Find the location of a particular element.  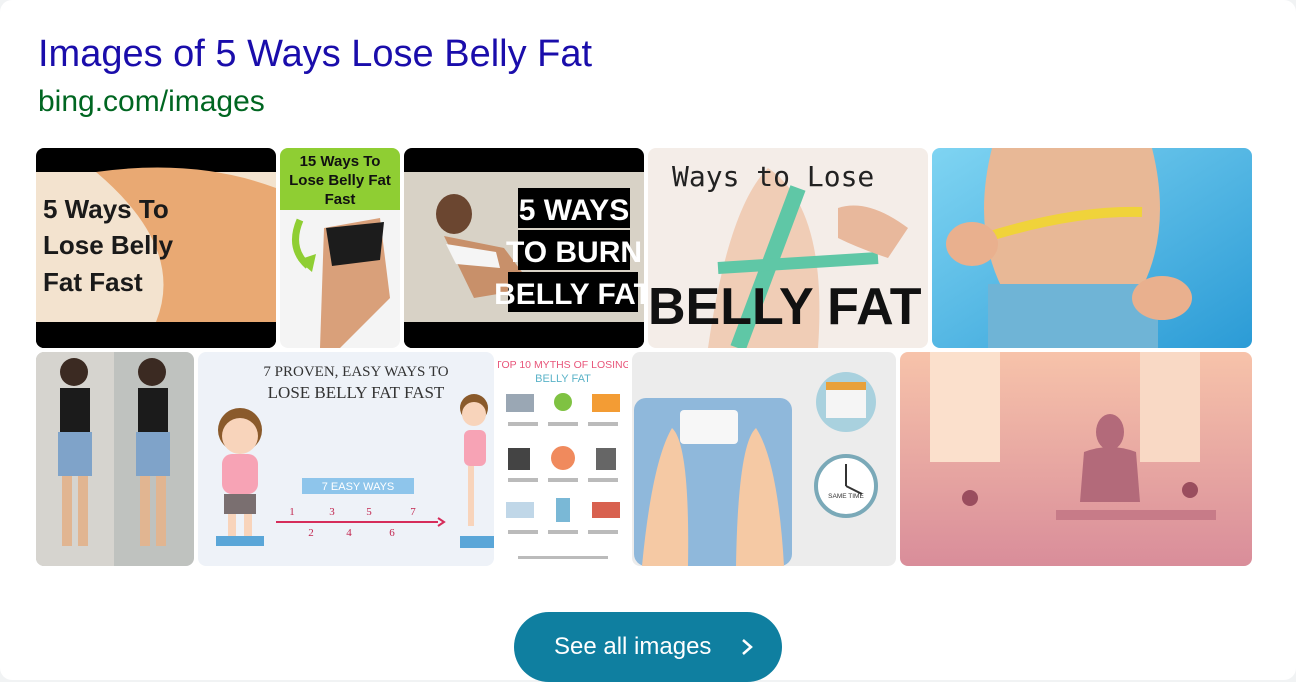

belly-fat-image-2: 15 Ways To Lose Belly Fat Fast is located at coordinates (340, 248).